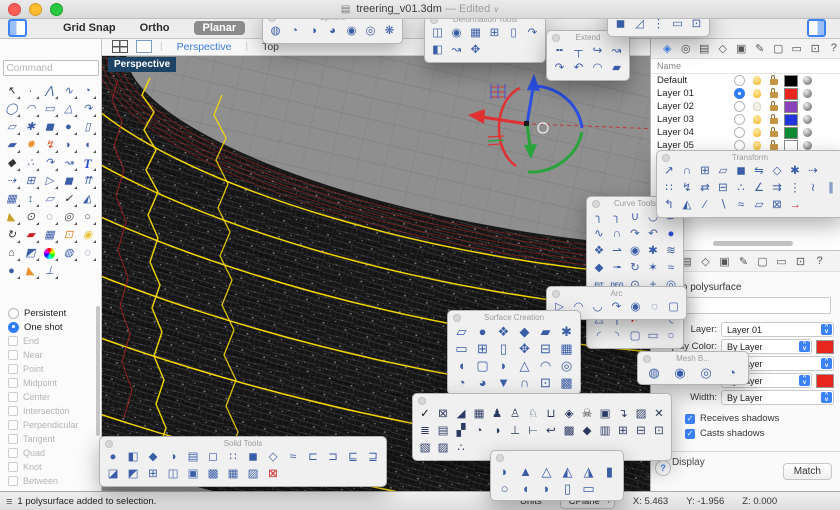  What do you see at coordinates (669, 188) in the screenshot?
I see `tool-icon: ∷` at bounding box center [669, 188].